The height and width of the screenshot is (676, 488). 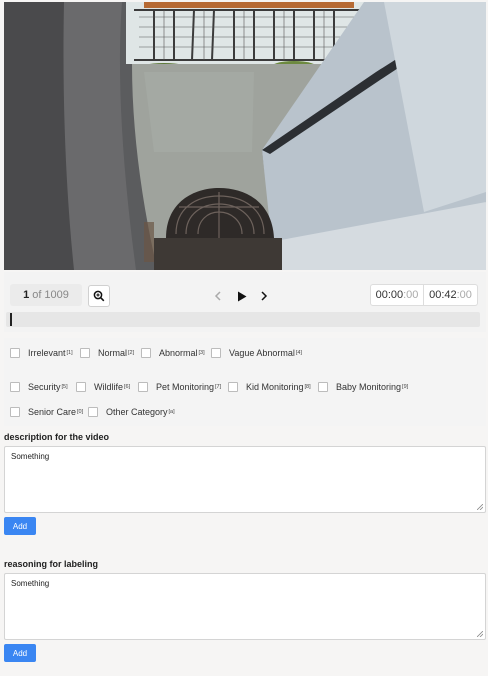 What do you see at coordinates (30, 456) in the screenshot?
I see `description-text: Something` at bounding box center [30, 456].